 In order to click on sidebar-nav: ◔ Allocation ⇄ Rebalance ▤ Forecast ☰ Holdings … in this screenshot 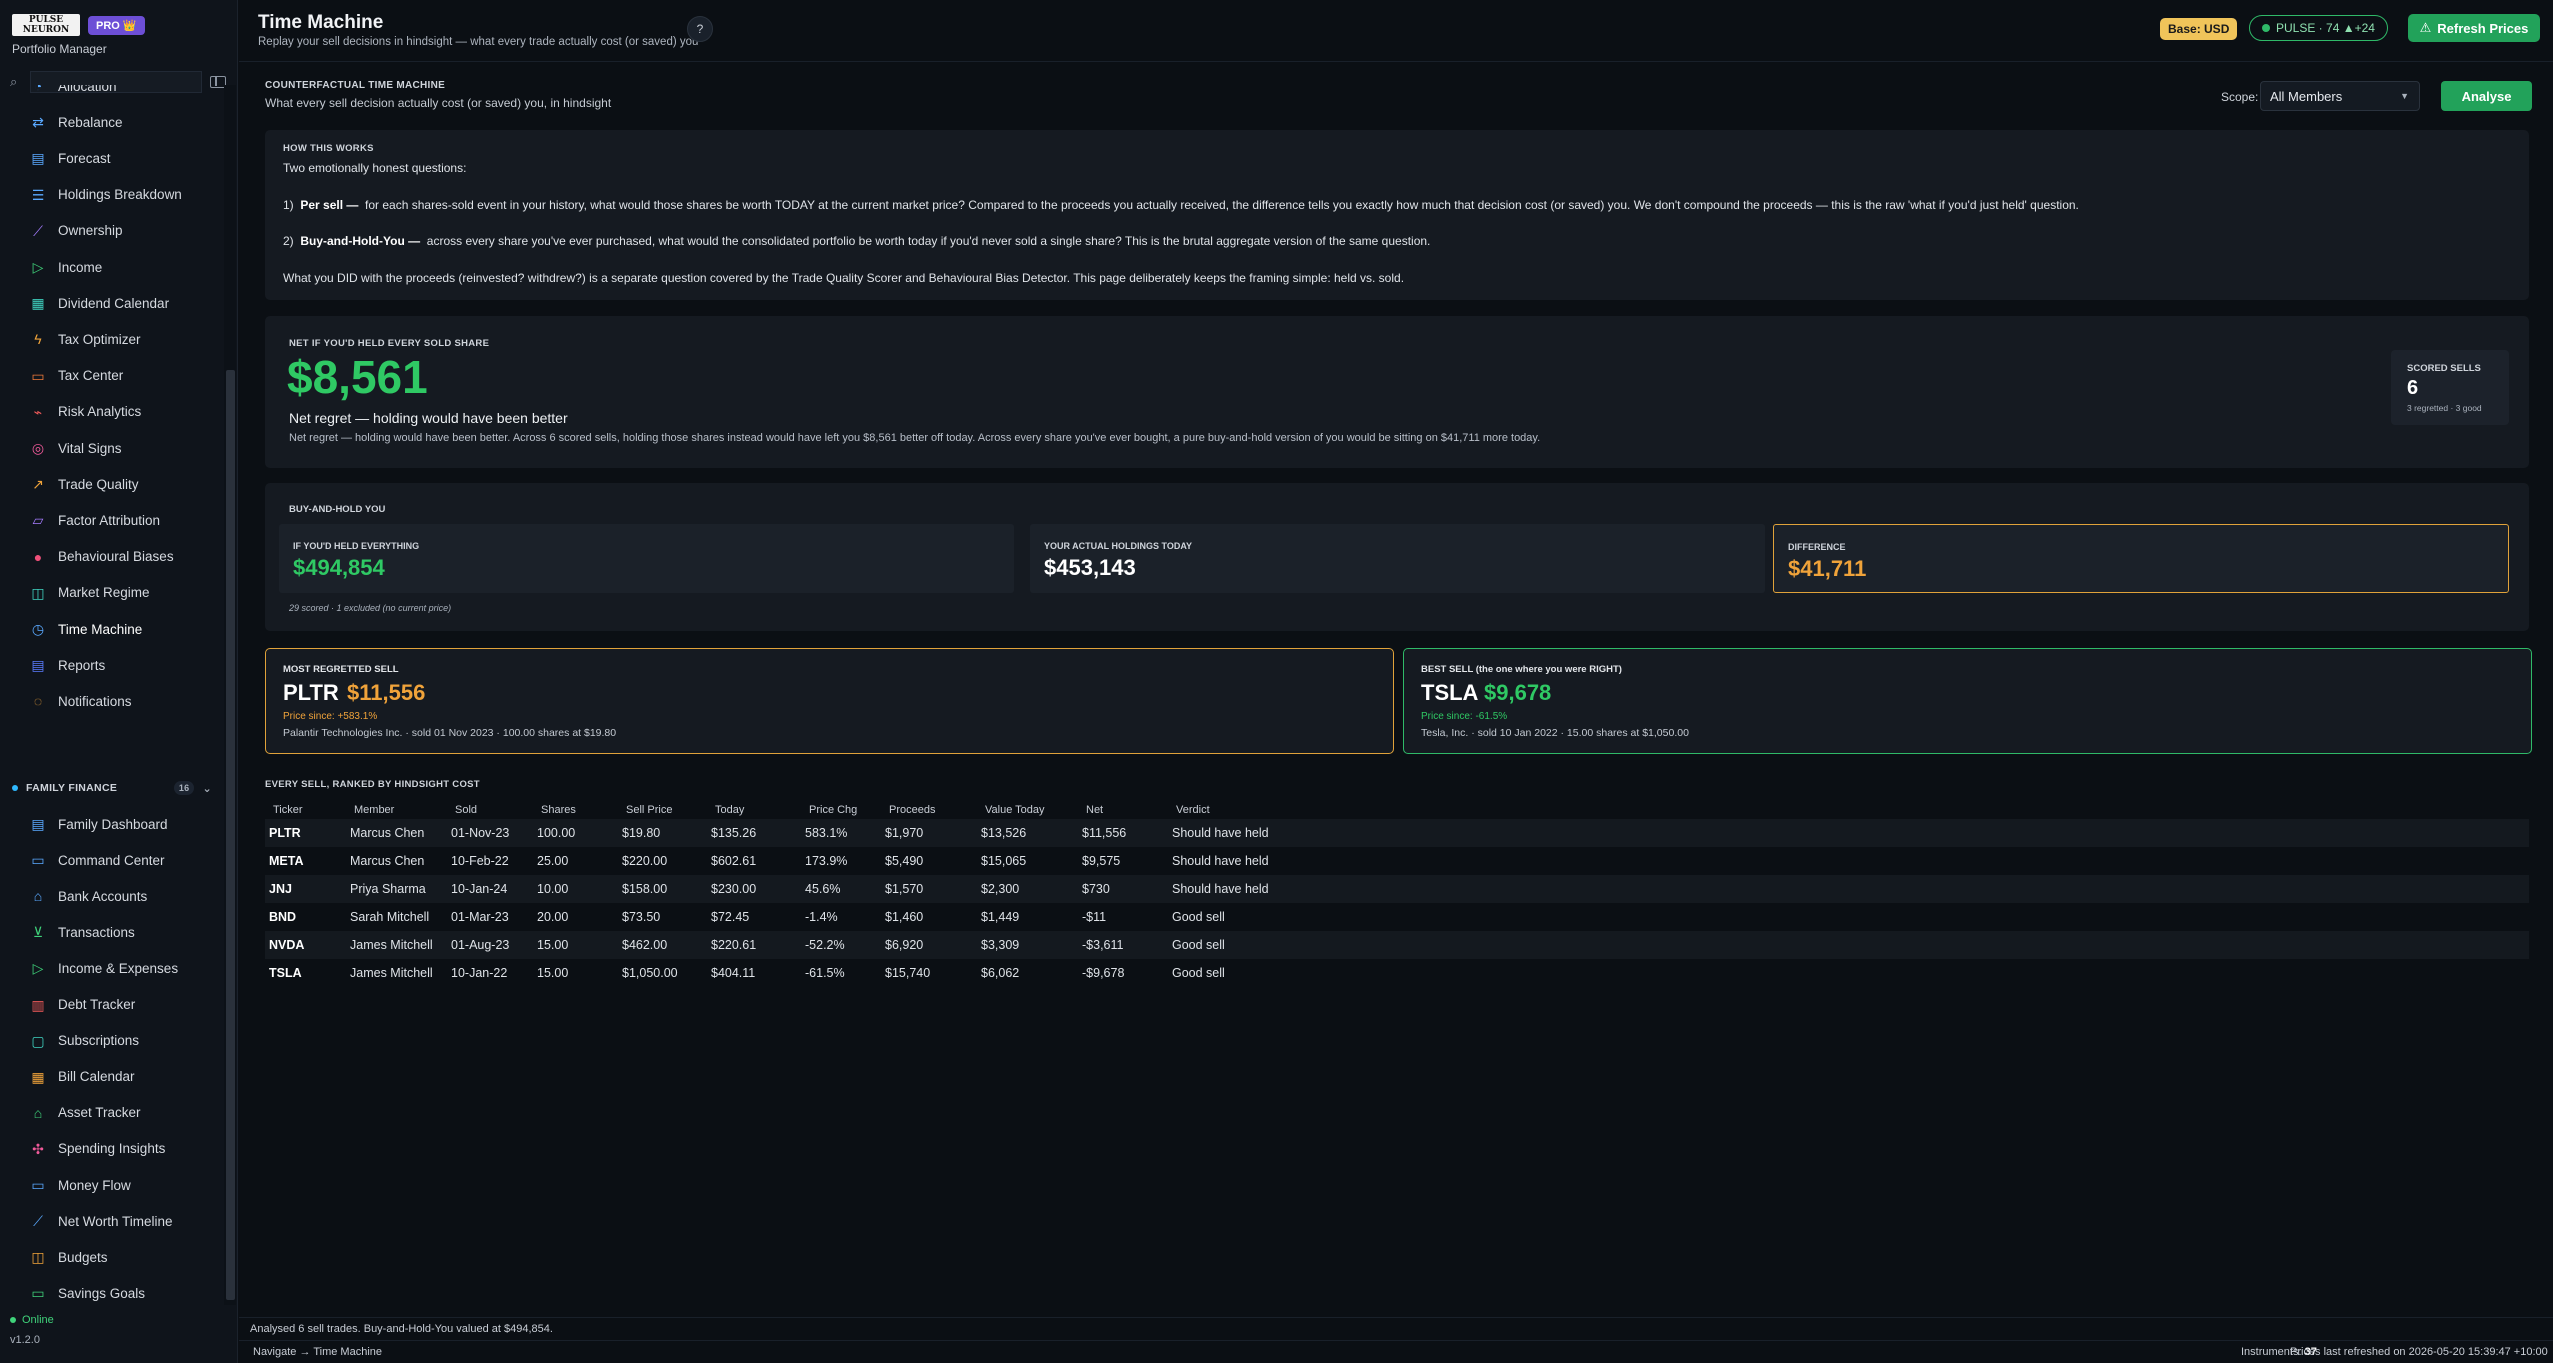, I will do `click(112, 695)`.